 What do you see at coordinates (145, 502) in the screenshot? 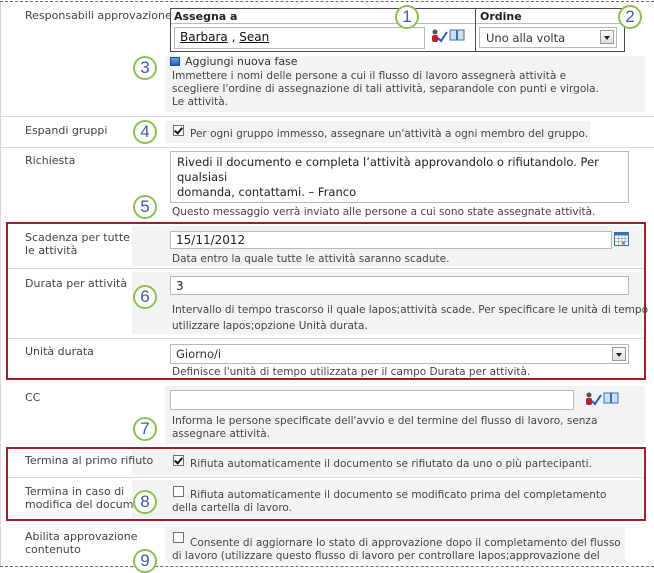
I see `callout-8: 8` at bounding box center [145, 502].